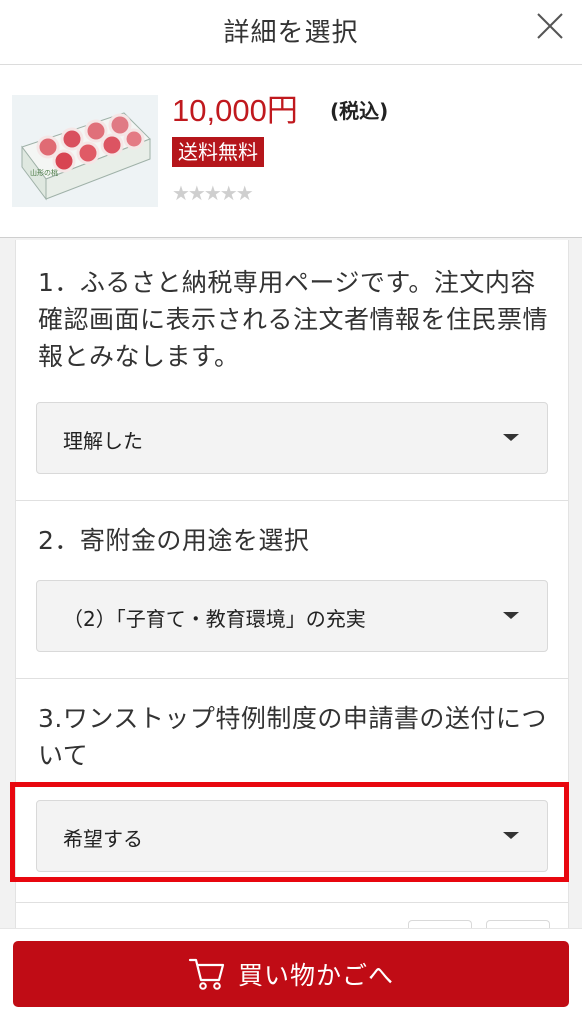 The height and width of the screenshot is (1025, 582). Describe the element at coordinates (44, 172) in the screenshot. I see `svg-text: 山形の桃` at that location.